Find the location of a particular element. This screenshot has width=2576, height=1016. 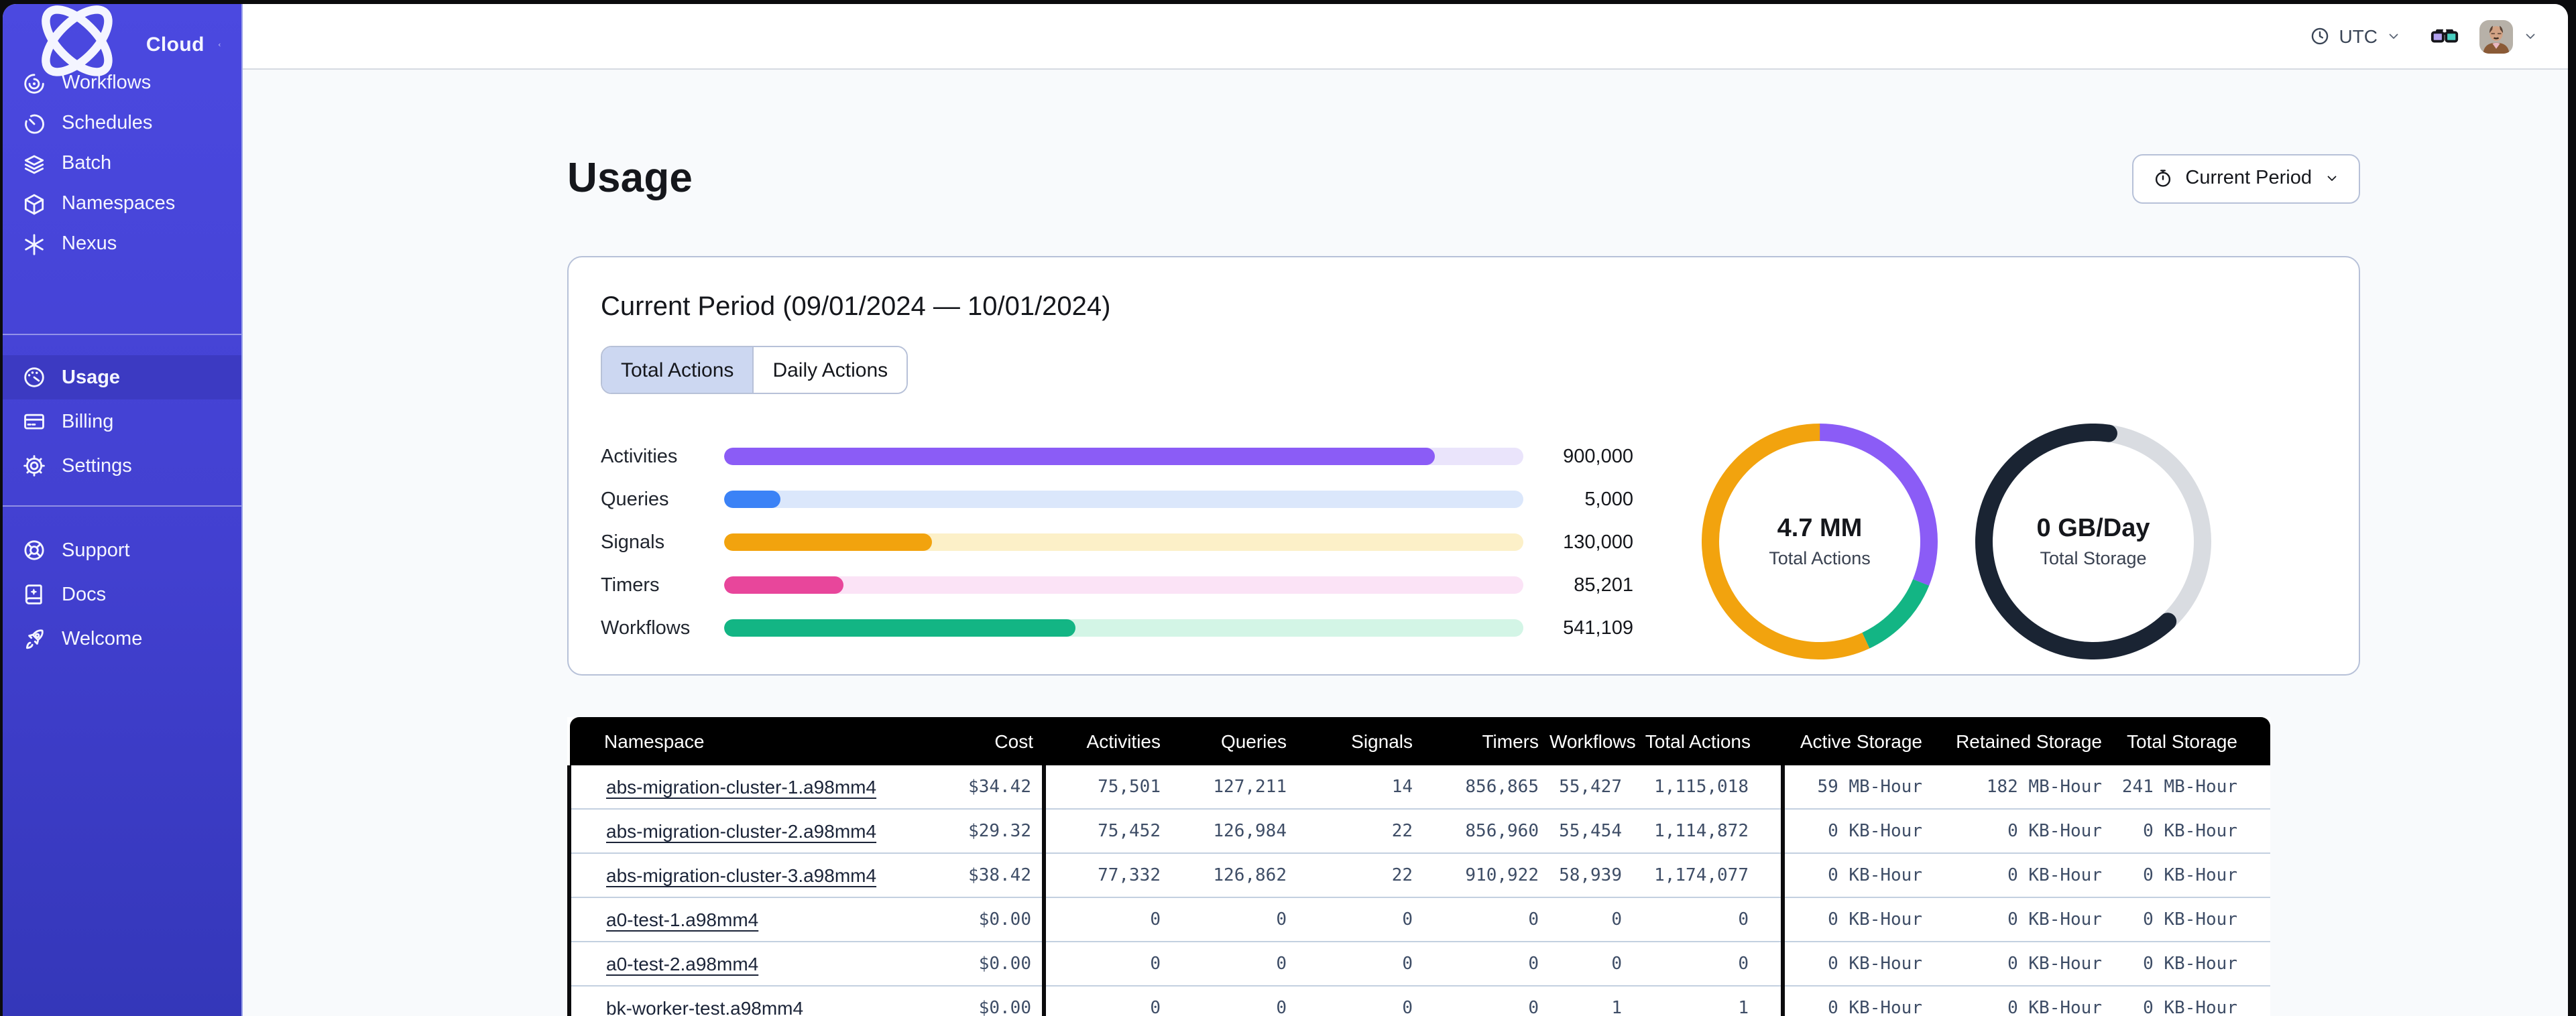

cell-retained-storage: 182 MB-Hour is located at coordinates (2023, 787).